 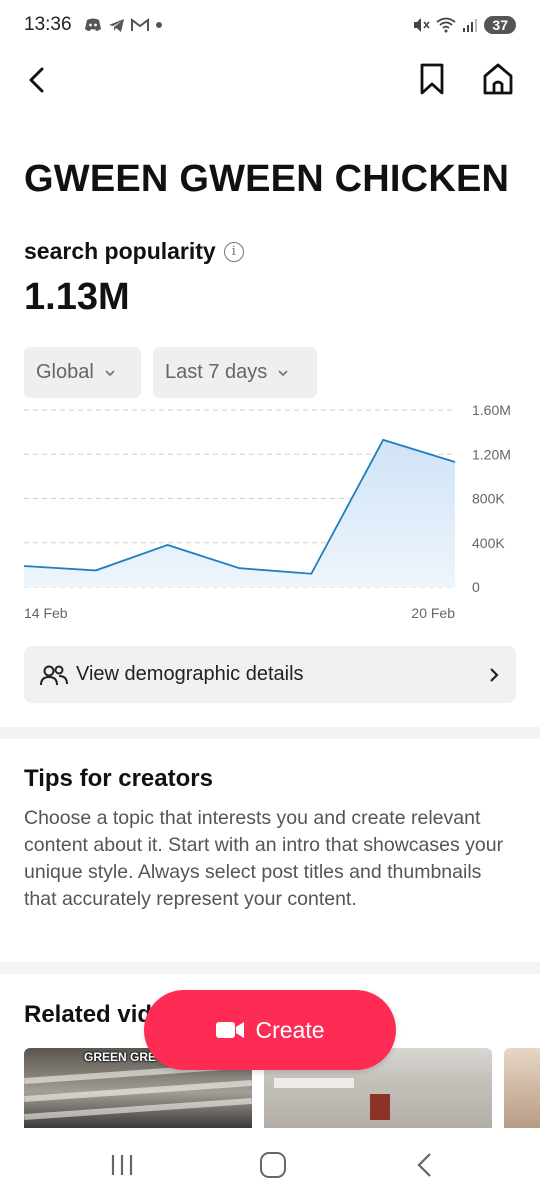 I want to click on discord-icon, so click(x=92, y=24).